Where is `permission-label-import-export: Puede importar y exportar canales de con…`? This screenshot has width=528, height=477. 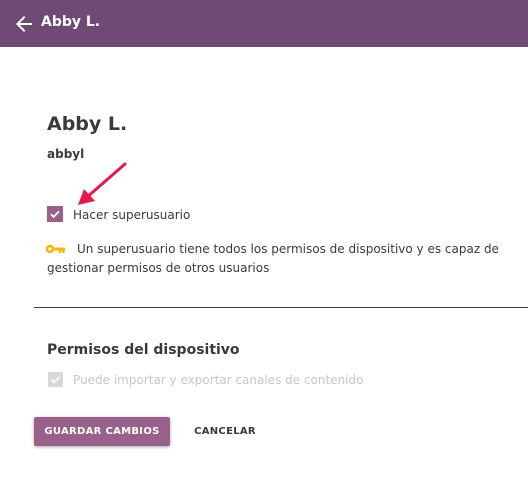
permission-label-import-export: Puede importar y exportar canales de con… is located at coordinates (218, 380).